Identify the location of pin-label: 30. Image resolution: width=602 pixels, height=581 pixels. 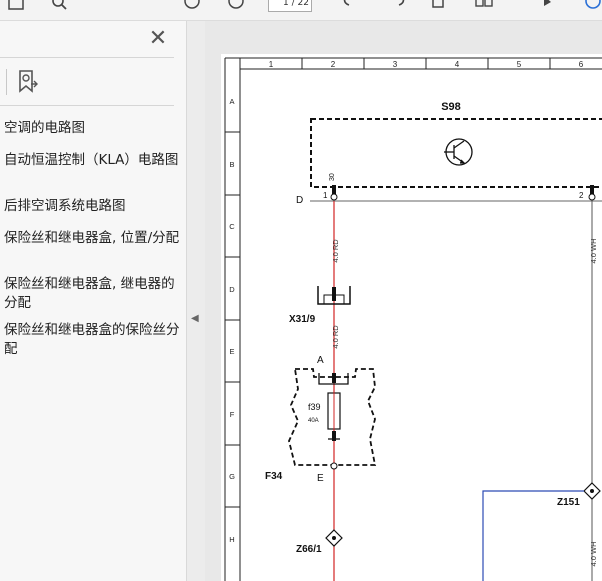
(332, 177).